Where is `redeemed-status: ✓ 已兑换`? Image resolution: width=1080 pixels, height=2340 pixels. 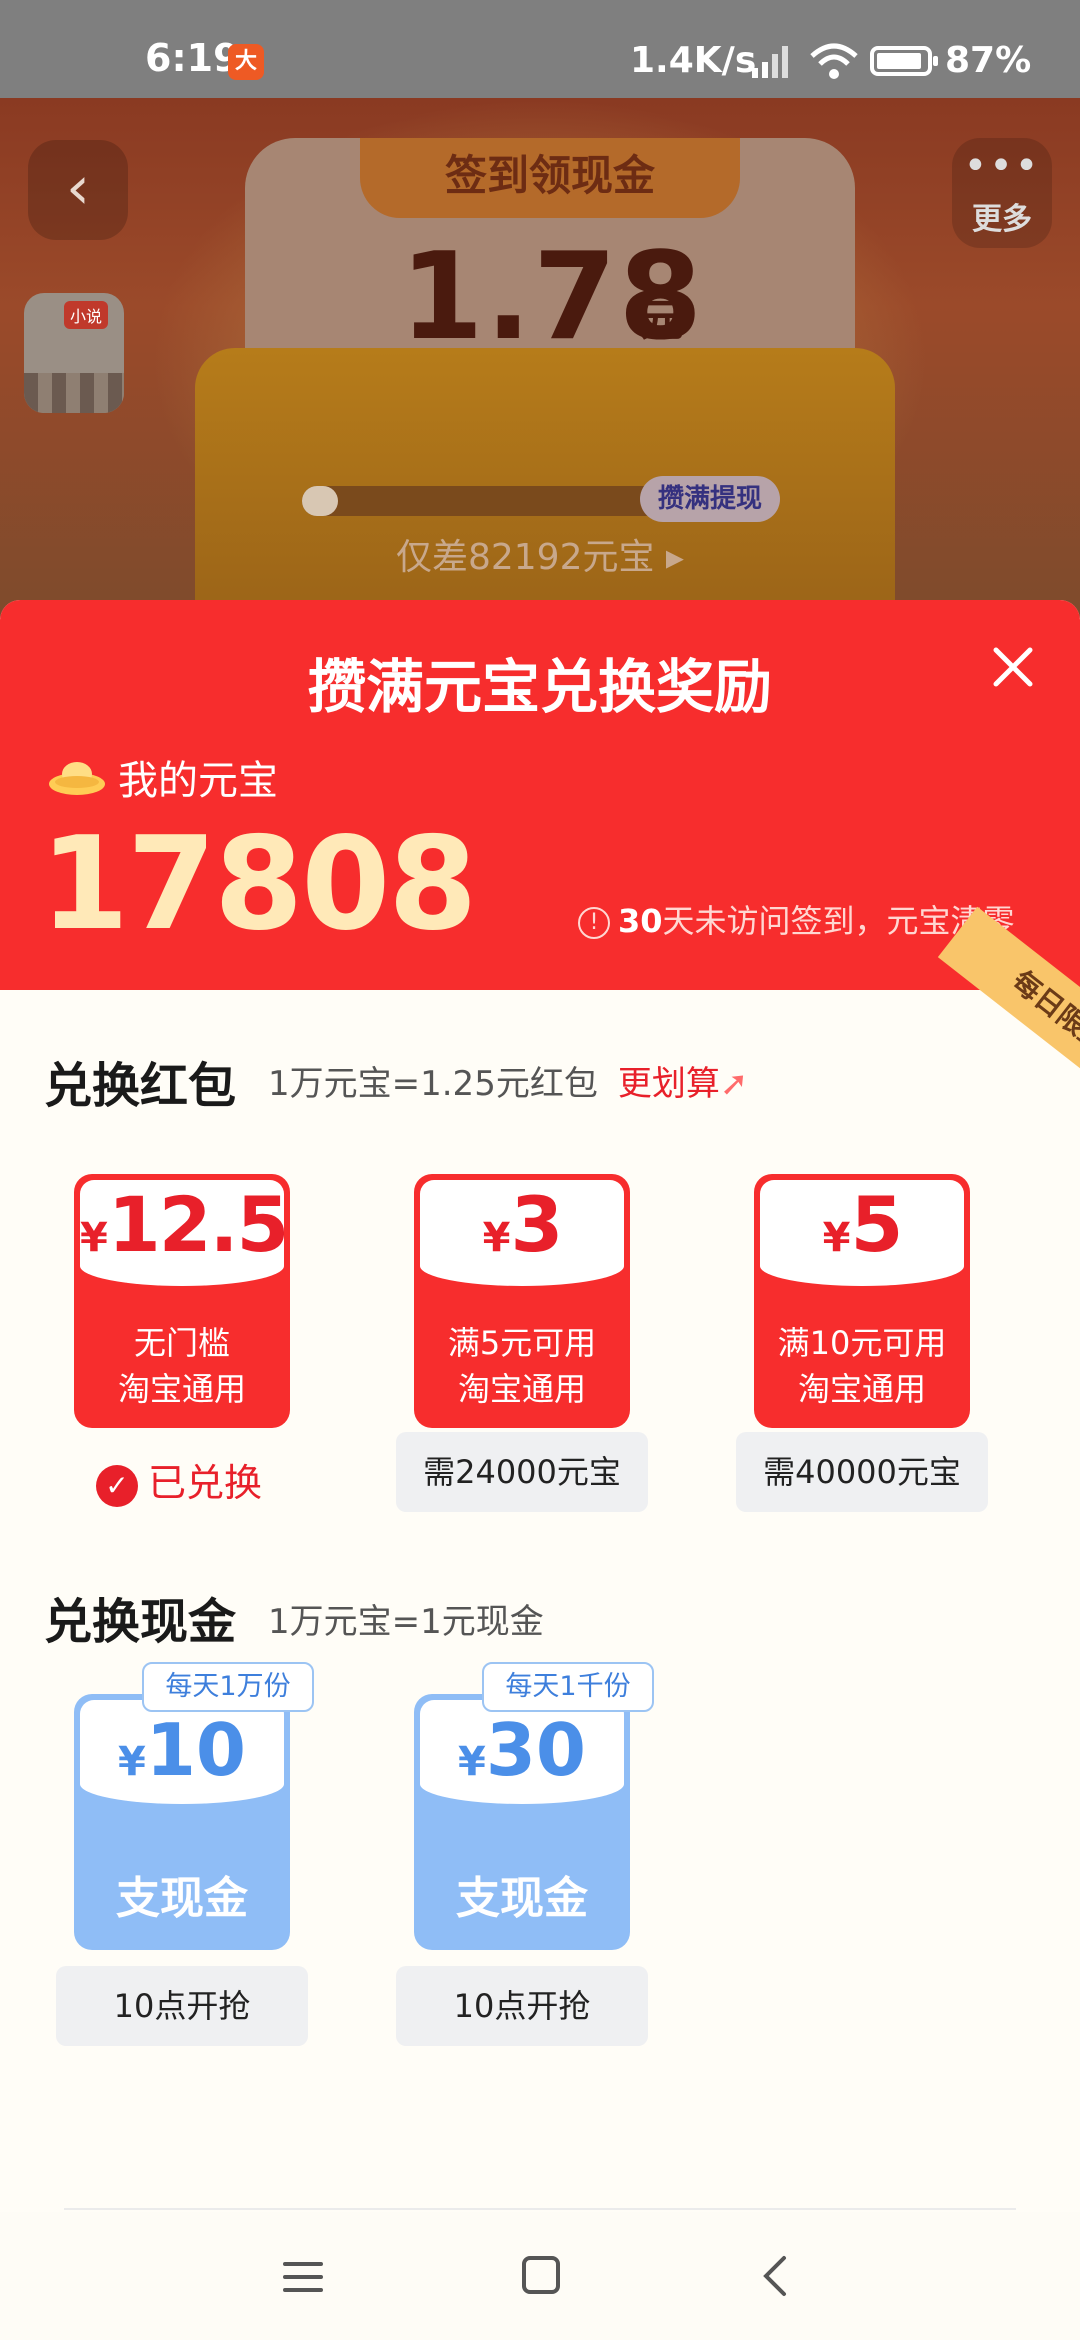
redeemed-status: ✓ 已兑换 is located at coordinates (179, 1479).